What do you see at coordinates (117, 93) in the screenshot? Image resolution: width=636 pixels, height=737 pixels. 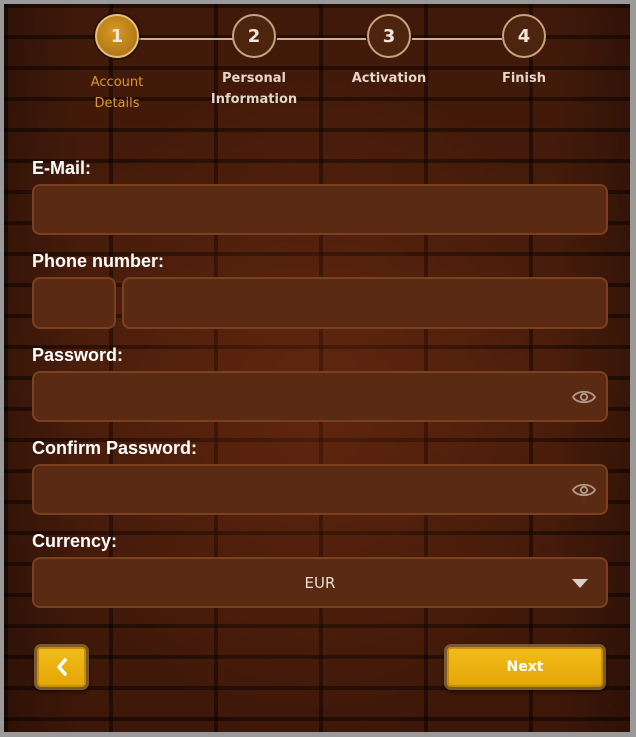 I see `step-label: Account Details` at bounding box center [117, 93].